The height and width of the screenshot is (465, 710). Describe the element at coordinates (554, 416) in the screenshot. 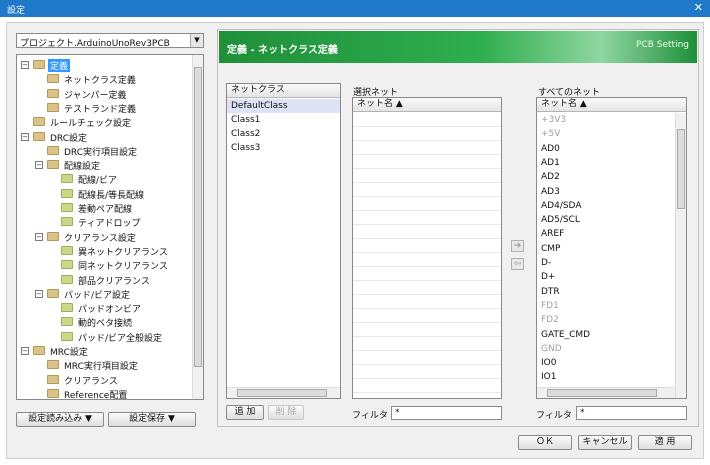

I see `all-filter-label: フィルタ` at that location.